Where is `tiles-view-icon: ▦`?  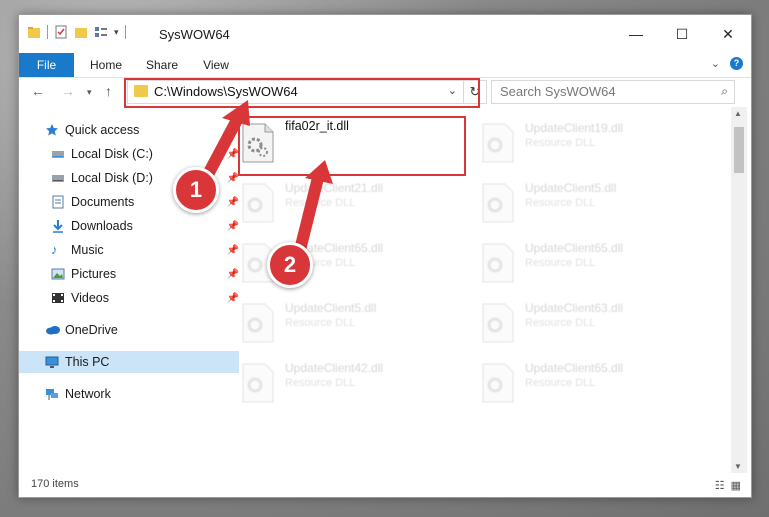
tiles-view-icon: ▦ is located at coordinates (736, 485).